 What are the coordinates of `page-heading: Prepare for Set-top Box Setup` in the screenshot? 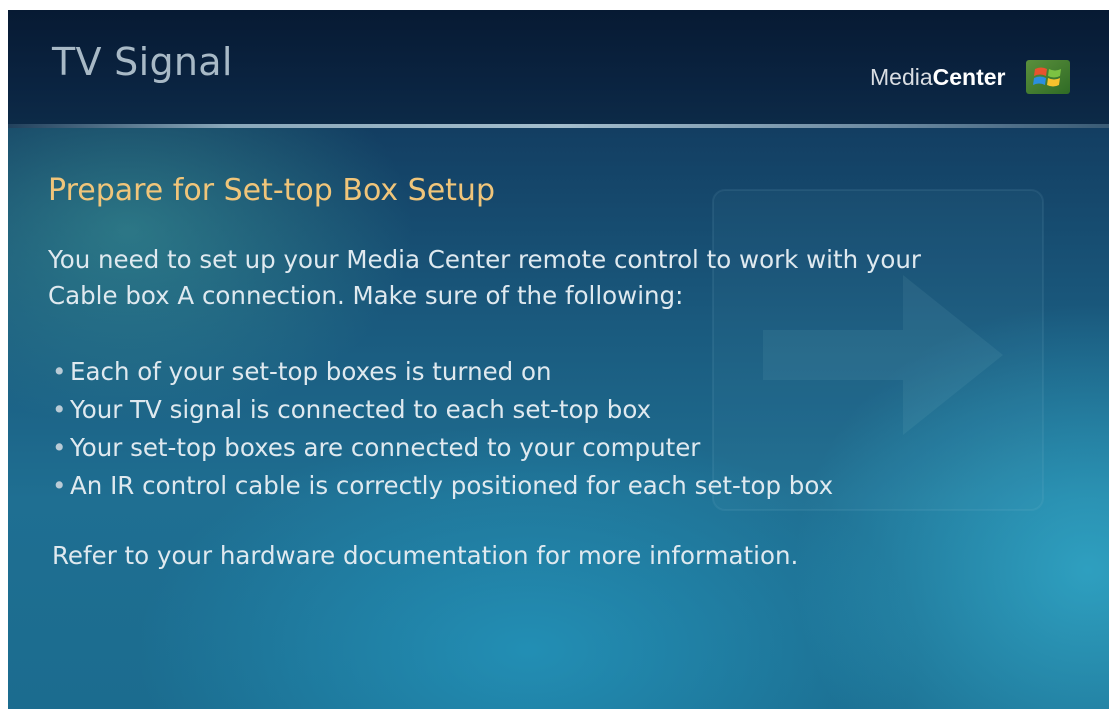 It's located at (271, 190).